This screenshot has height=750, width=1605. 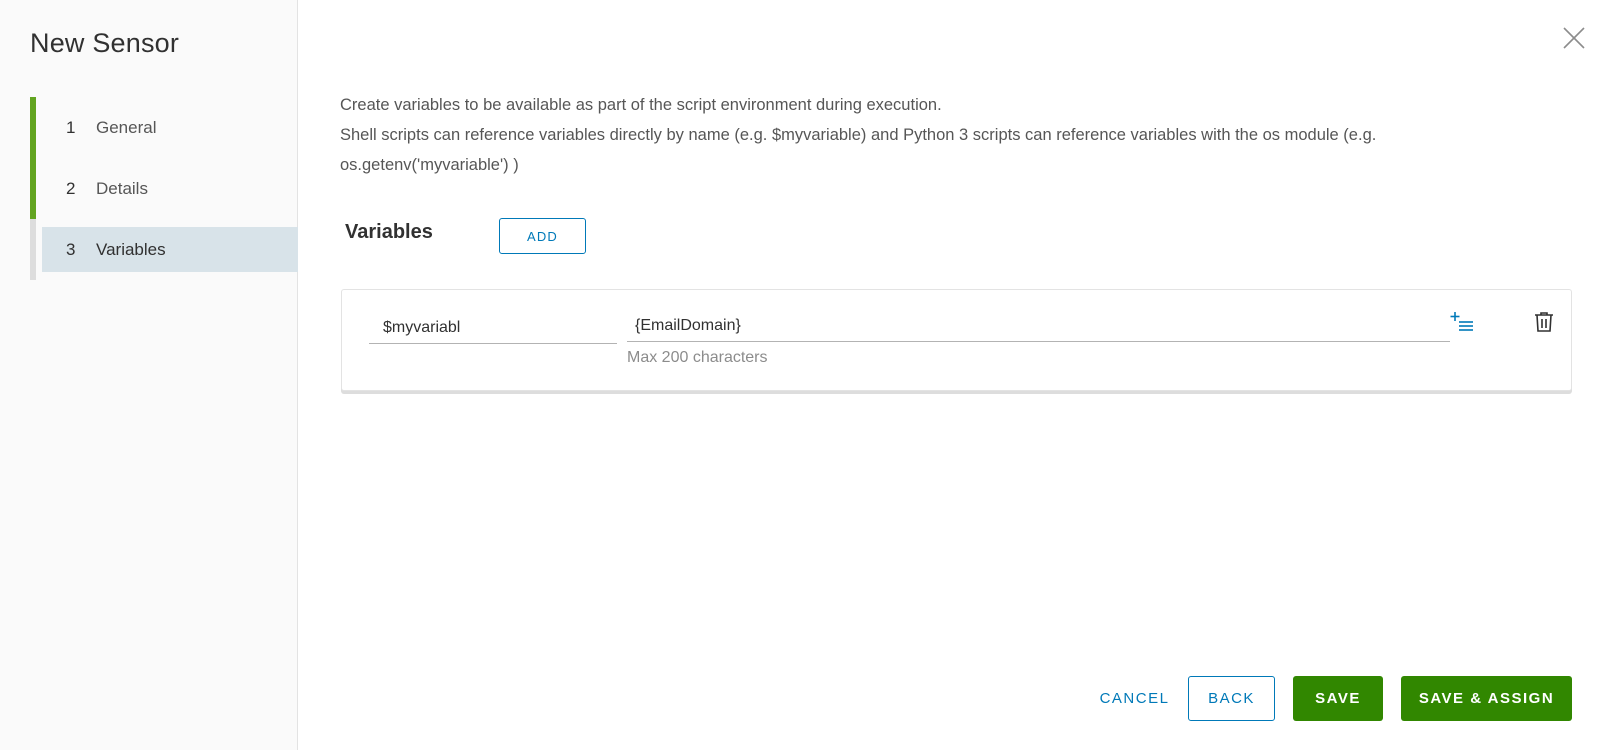 I want to click on step-general: 1 General, so click(x=164, y=127).